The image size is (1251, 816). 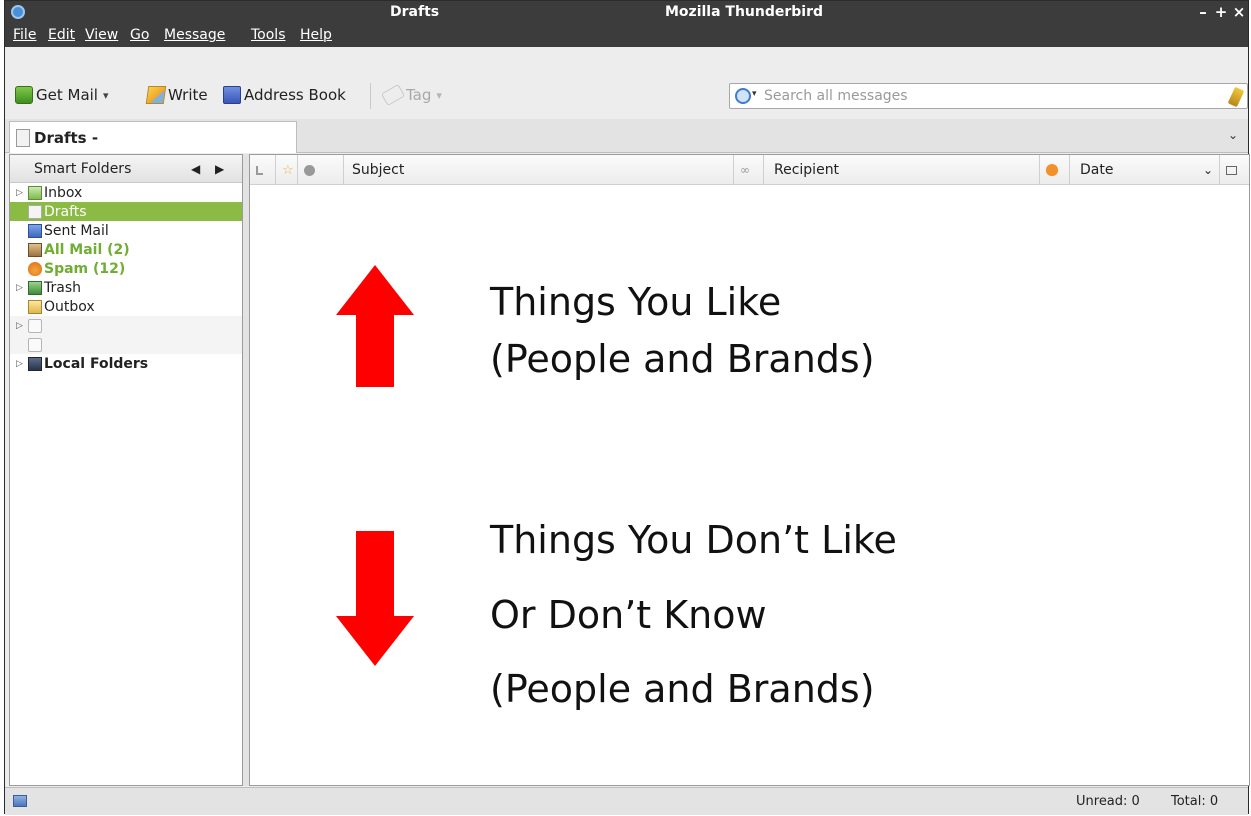 I want to click on folder-label: Trash, so click(x=62, y=287).